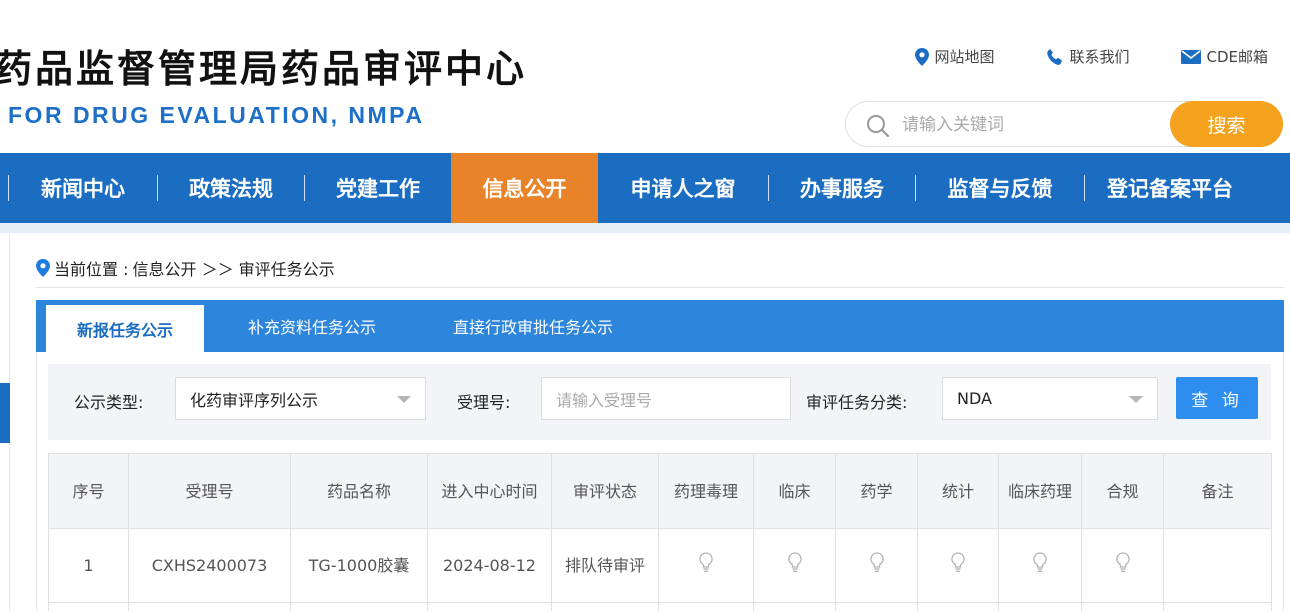 This screenshot has height=611, width=1290. What do you see at coordinates (1032, 125) in the screenshot?
I see `search-input` at bounding box center [1032, 125].